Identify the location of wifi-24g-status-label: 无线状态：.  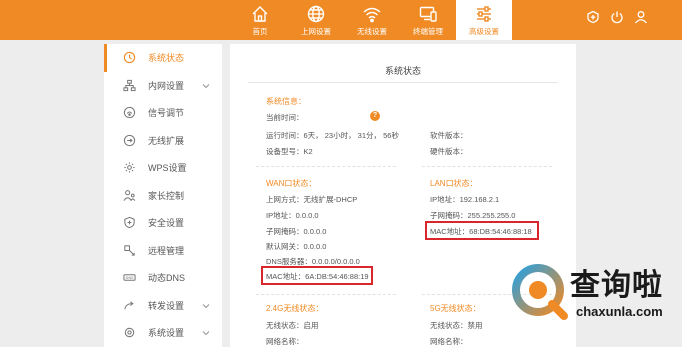
(285, 325).